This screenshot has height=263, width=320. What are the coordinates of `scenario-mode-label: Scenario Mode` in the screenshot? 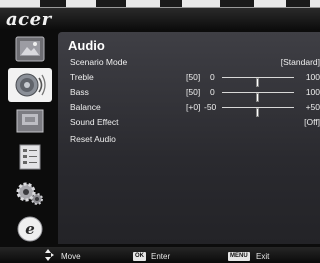 It's located at (99, 62).